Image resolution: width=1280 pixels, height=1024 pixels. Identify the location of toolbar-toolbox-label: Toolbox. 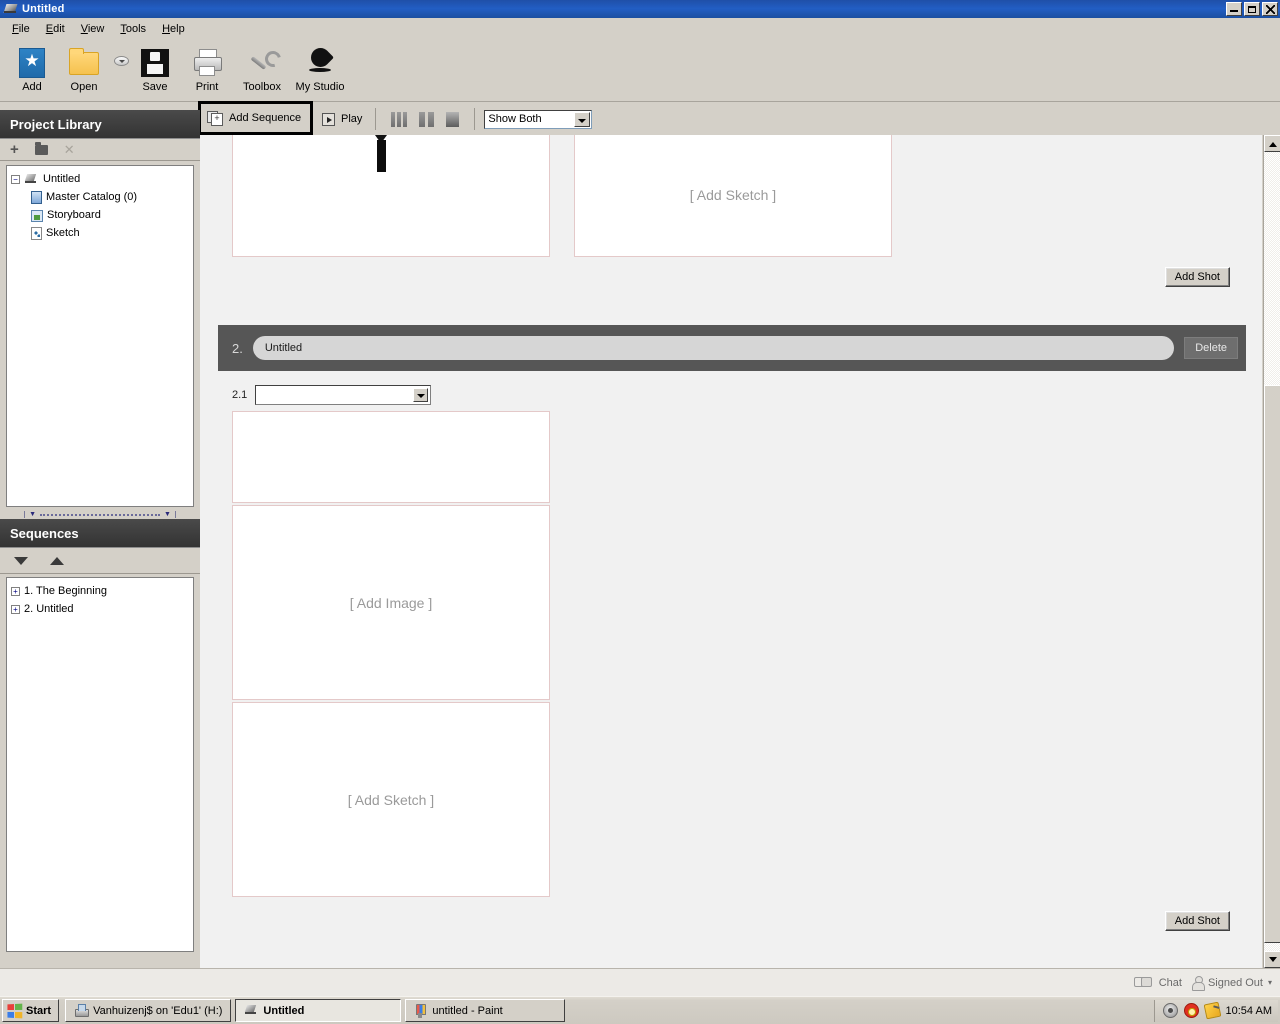
(262, 87).